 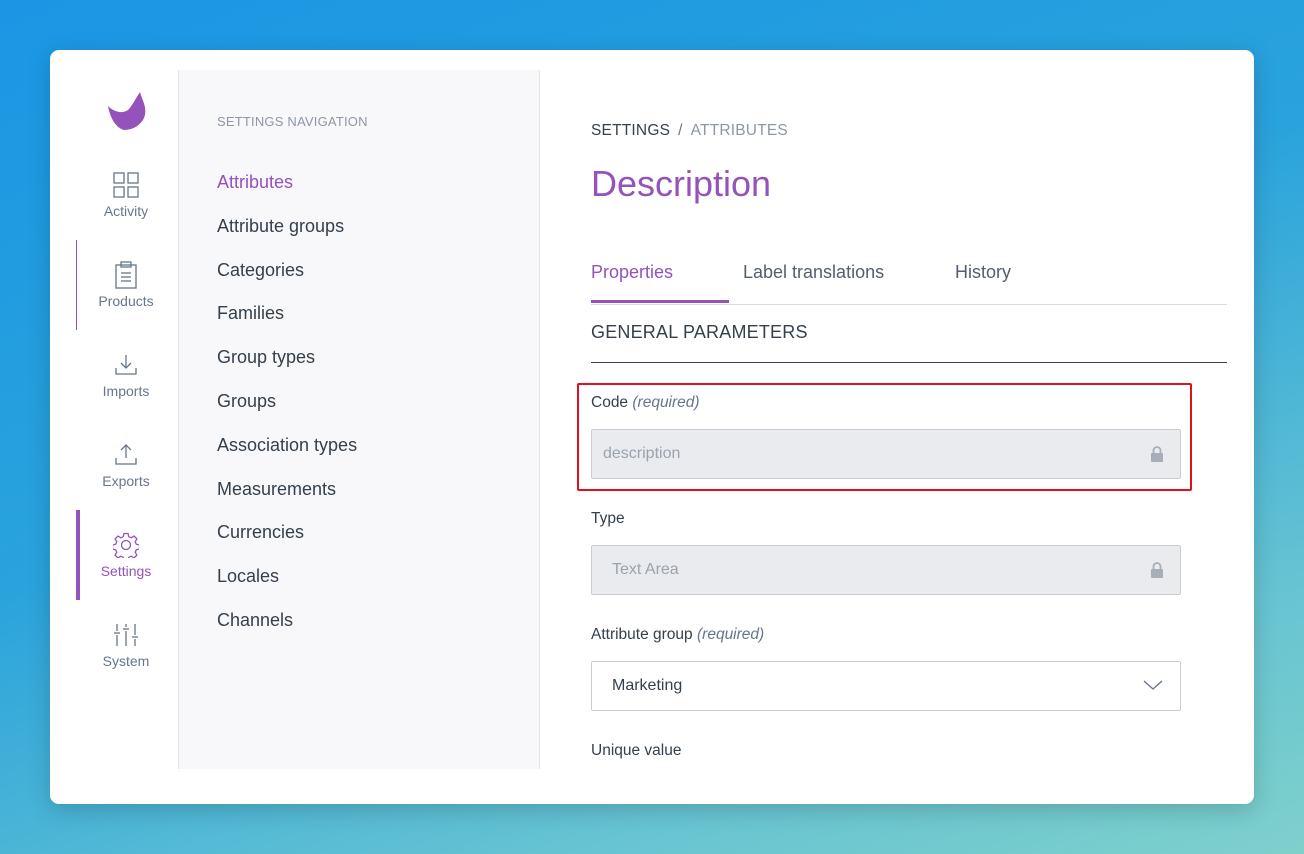 What do you see at coordinates (126, 391) in the screenshot?
I see `menu-imports-label: Imports` at bounding box center [126, 391].